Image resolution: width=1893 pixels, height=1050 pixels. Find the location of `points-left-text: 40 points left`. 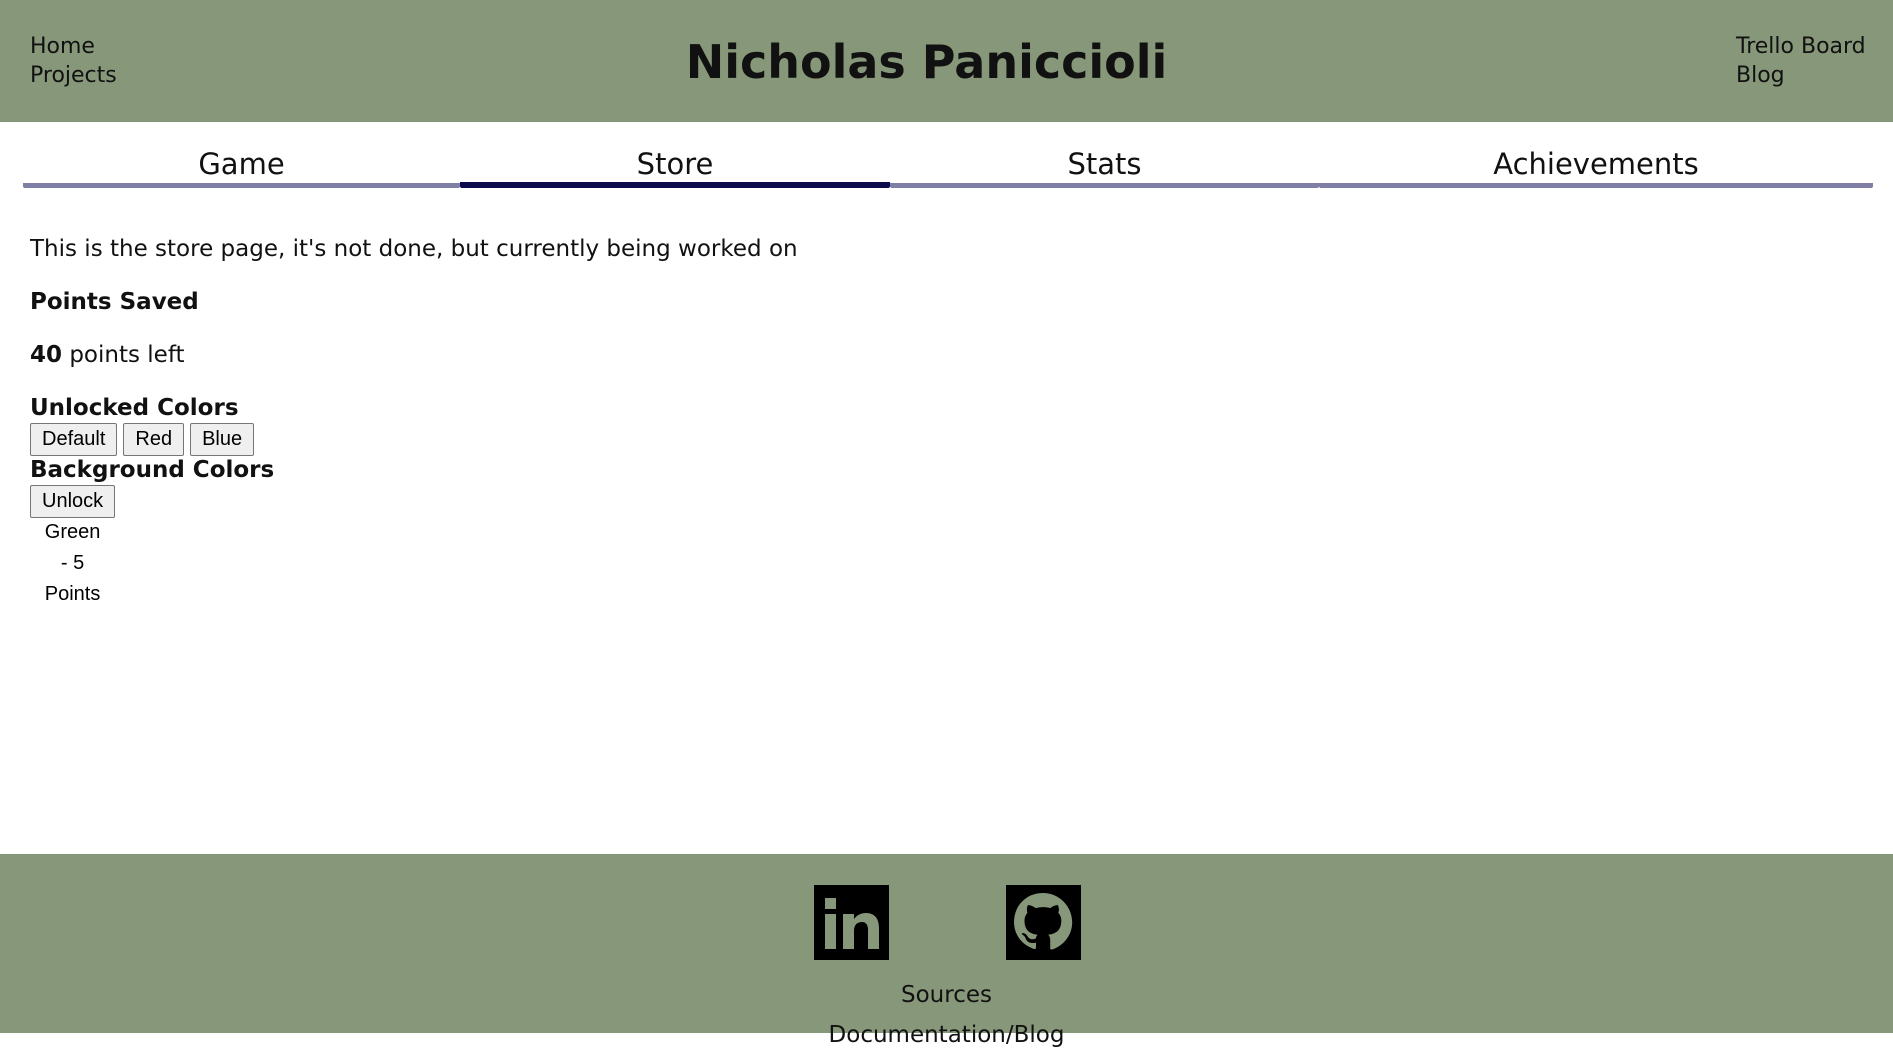

points-left-text: 40 points left is located at coordinates (107, 355).